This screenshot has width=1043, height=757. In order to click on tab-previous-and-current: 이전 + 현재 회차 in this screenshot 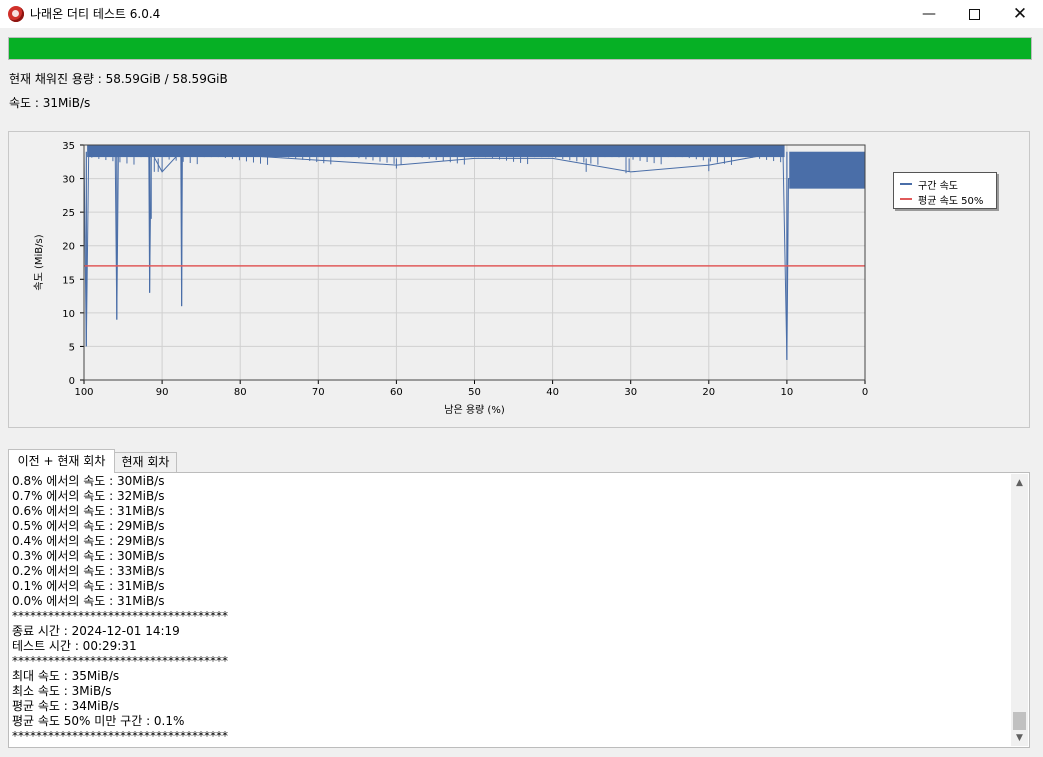, I will do `click(61, 461)`.